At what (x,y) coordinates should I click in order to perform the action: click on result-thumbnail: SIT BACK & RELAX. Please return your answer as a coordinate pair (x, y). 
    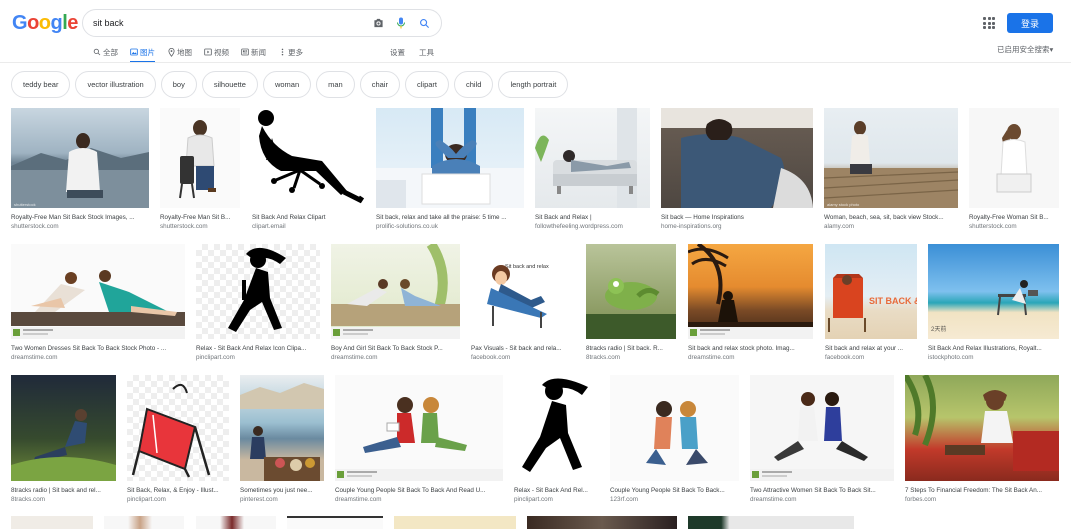
    Looking at the image, I should click on (871, 291).